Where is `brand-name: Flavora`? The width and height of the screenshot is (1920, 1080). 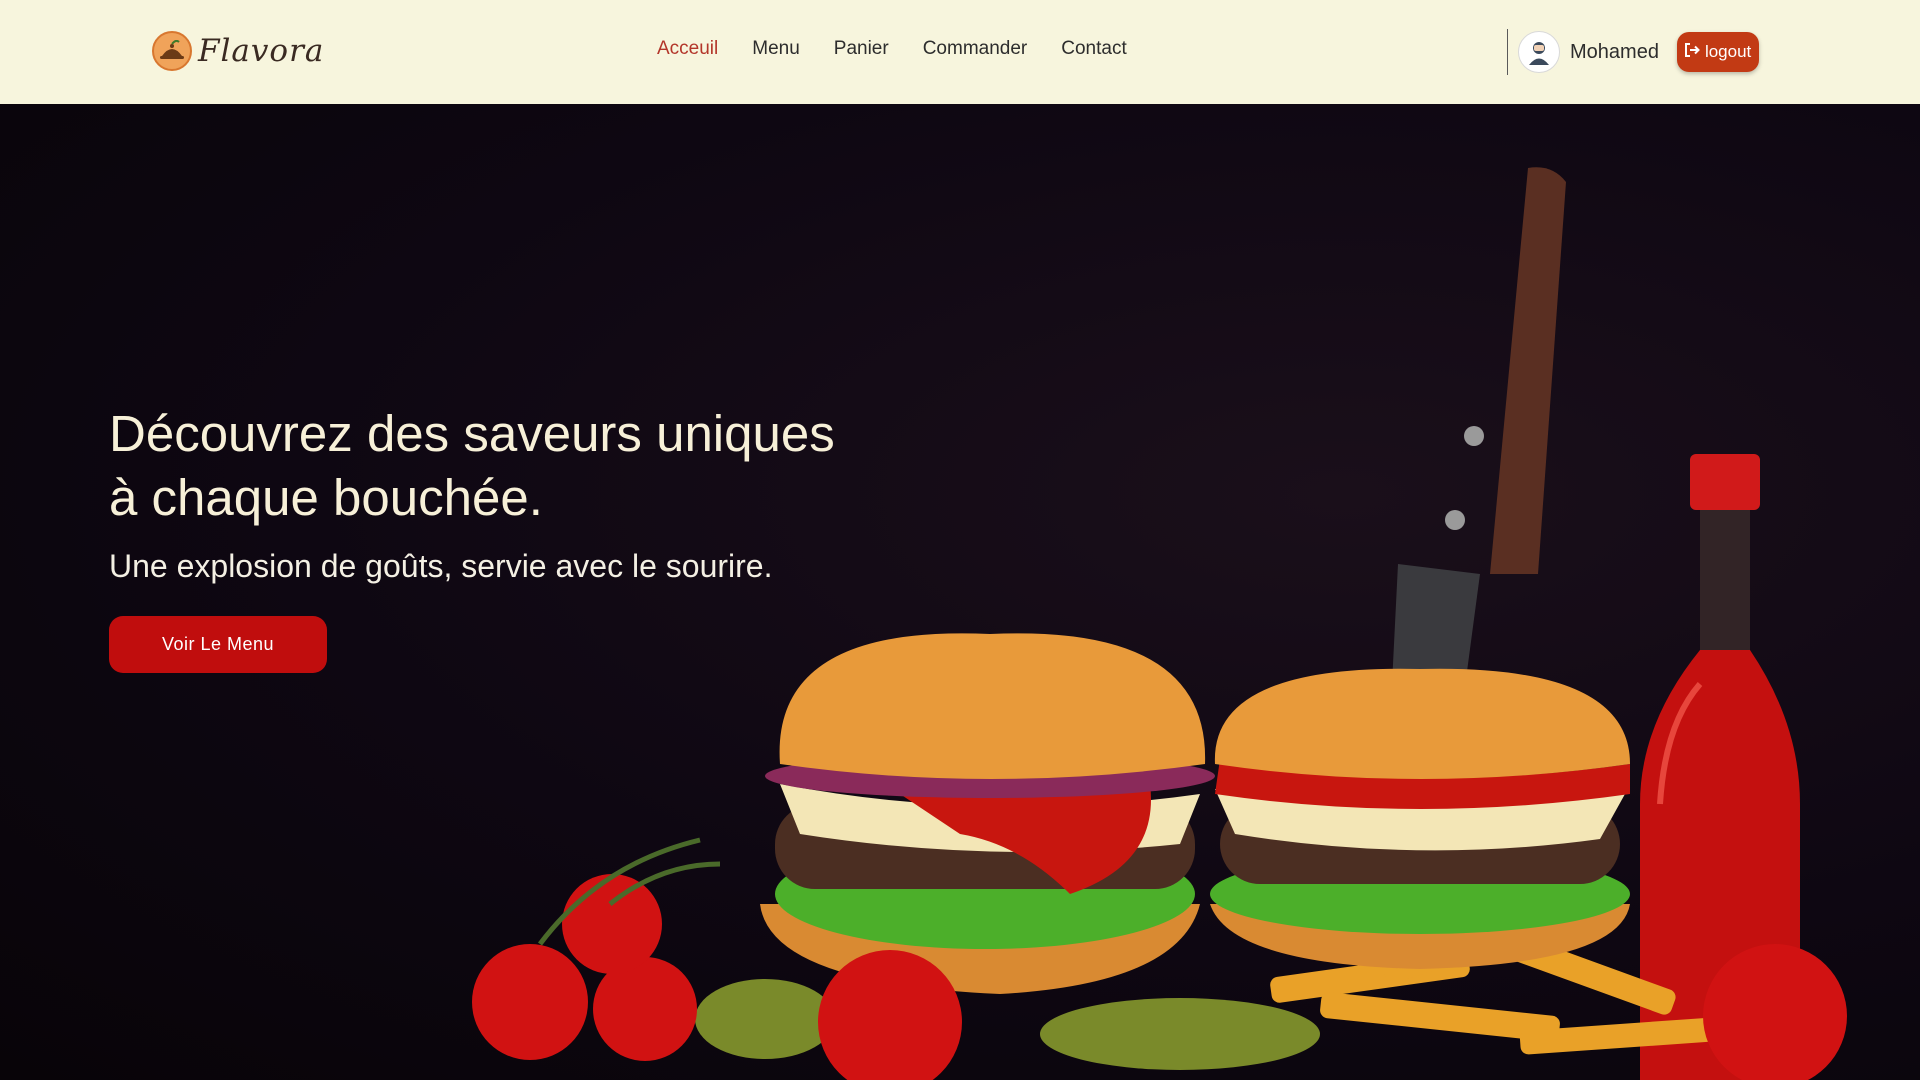
brand-name: Flavora is located at coordinates (261, 51).